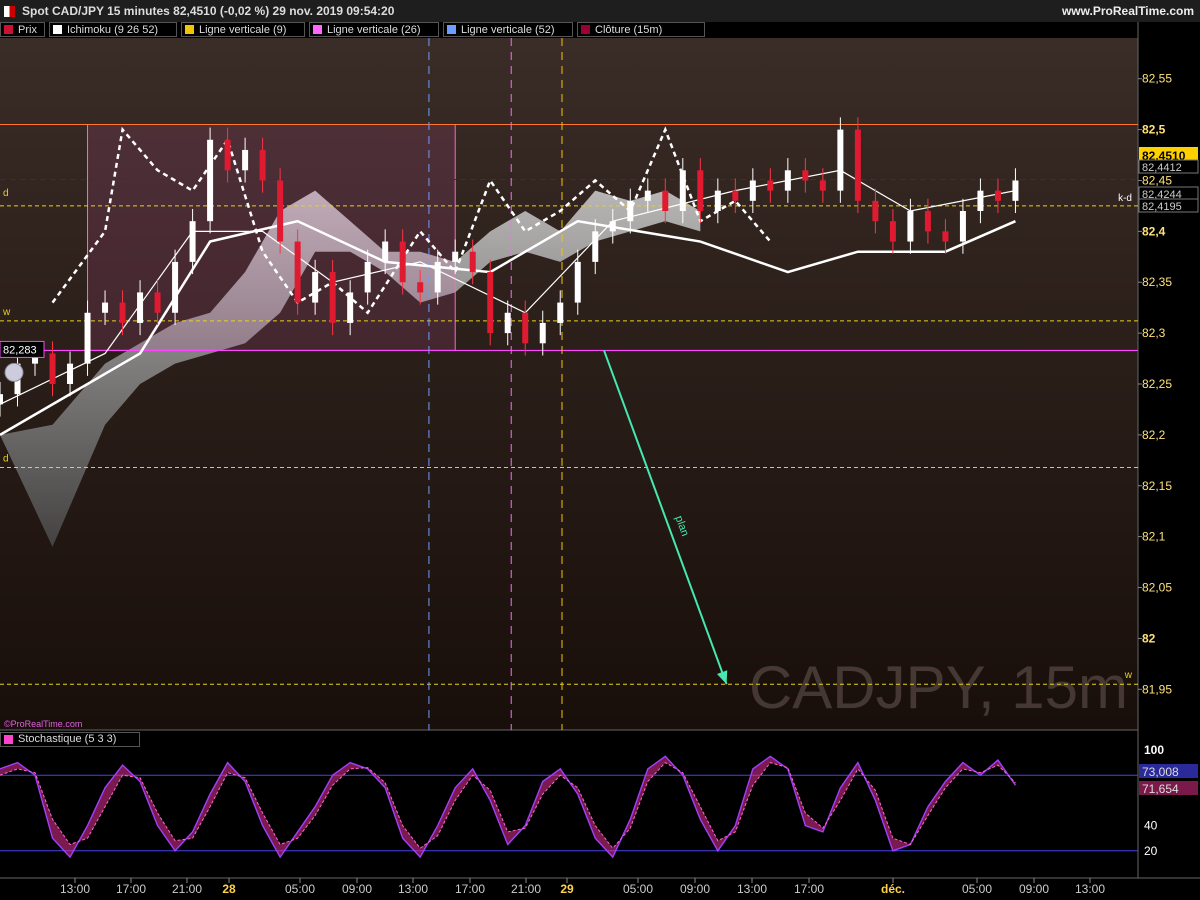 This screenshot has width=1200, height=900. What do you see at coordinates (1157, 588) in the screenshot?
I see `y-tick-label: 82,05` at bounding box center [1157, 588].